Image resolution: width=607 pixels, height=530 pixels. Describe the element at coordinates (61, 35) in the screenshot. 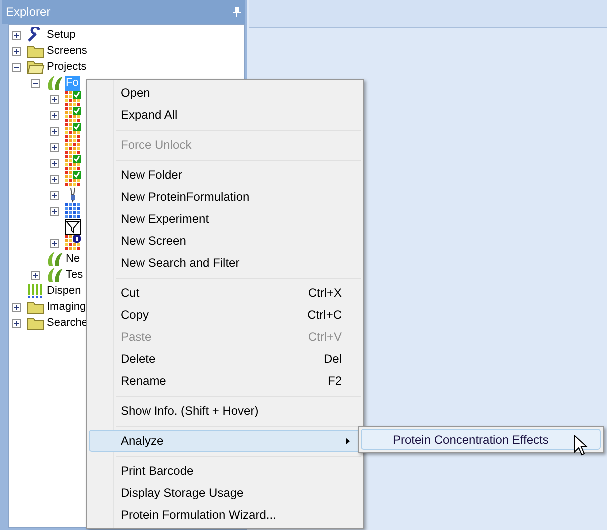

I see `tree-item: Setup` at that location.